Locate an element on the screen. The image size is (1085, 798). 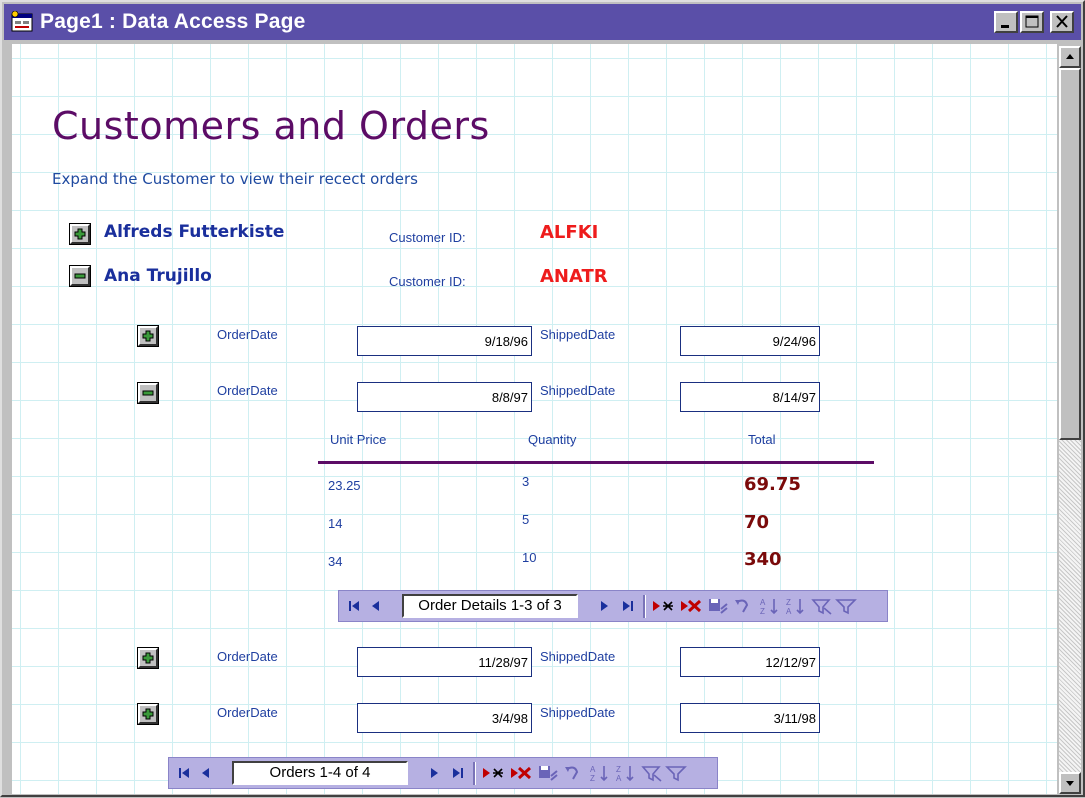
scroll-up-icon is located at coordinates (1070, 57).